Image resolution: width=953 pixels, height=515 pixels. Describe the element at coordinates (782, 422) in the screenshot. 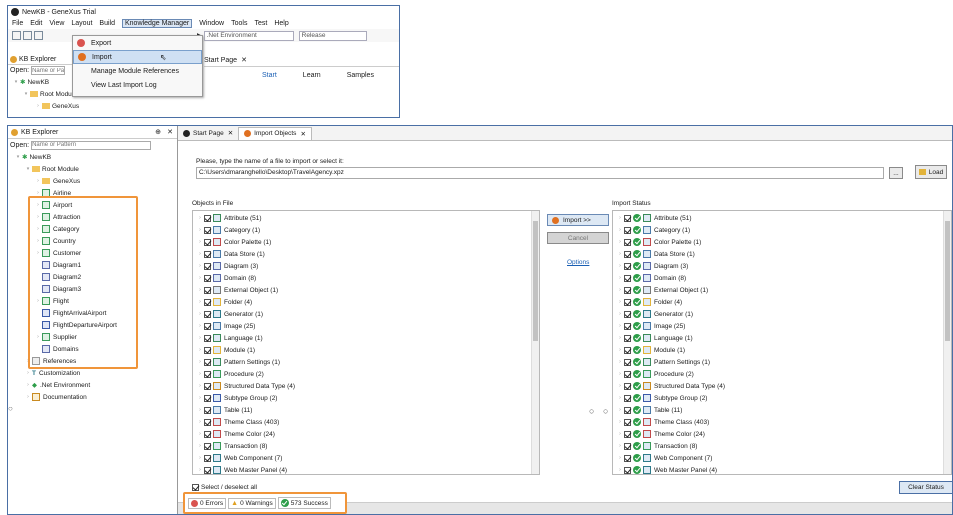

I see `status-row: › Theme Class (403)` at that location.